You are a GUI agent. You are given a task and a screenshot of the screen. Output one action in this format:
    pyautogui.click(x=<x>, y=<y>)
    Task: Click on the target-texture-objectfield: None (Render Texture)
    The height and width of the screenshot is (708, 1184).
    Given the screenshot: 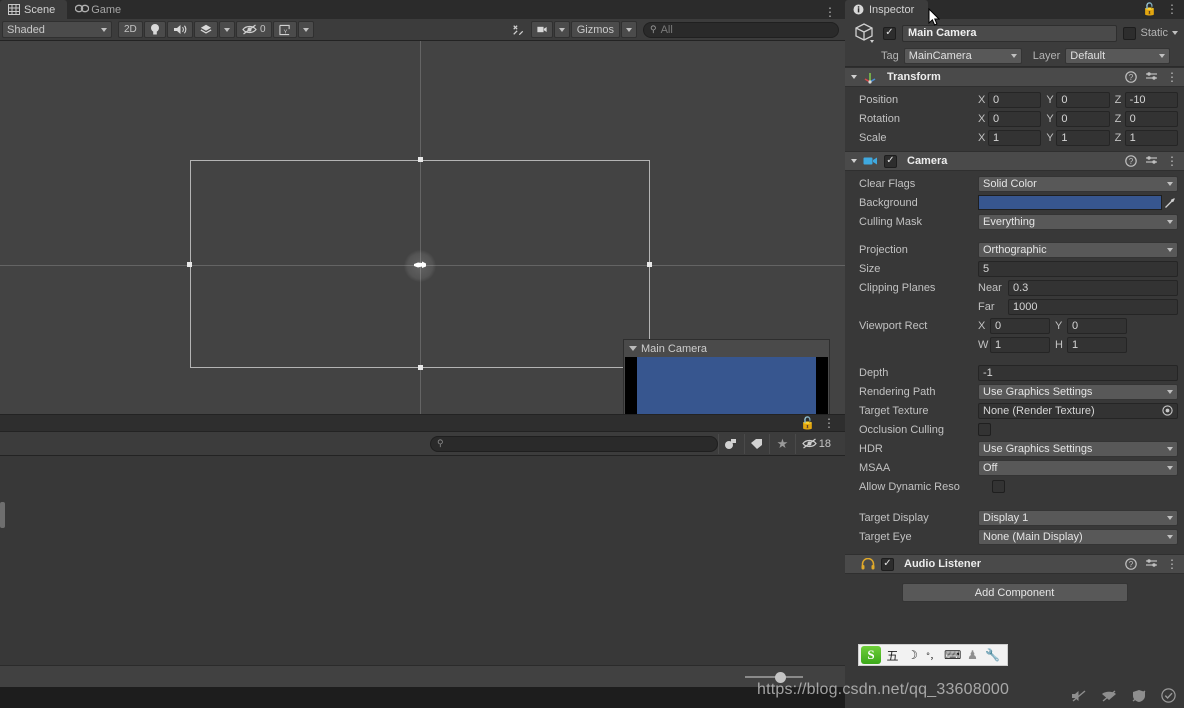 What is the action you would take?
    pyautogui.click(x=1078, y=410)
    